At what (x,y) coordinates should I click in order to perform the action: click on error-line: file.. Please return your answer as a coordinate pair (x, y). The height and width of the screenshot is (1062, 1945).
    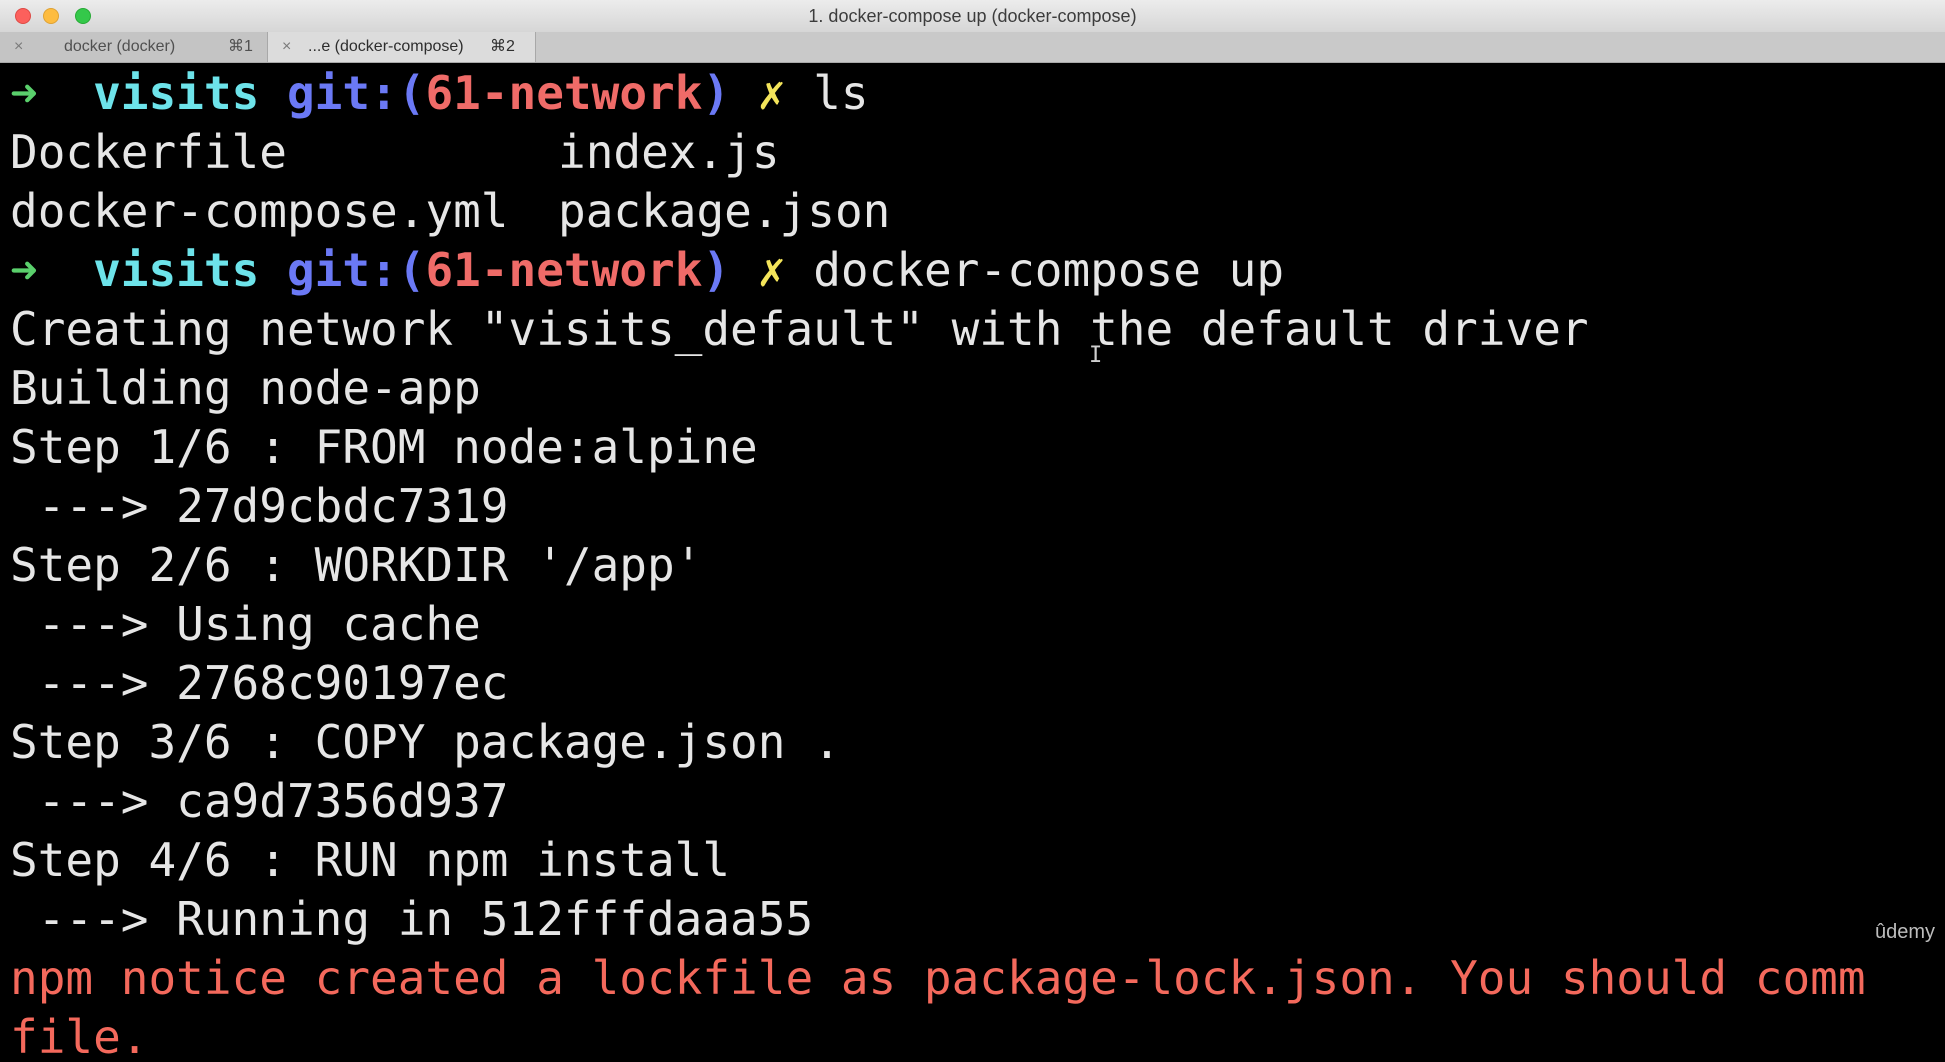
    Looking at the image, I should click on (79, 1036).